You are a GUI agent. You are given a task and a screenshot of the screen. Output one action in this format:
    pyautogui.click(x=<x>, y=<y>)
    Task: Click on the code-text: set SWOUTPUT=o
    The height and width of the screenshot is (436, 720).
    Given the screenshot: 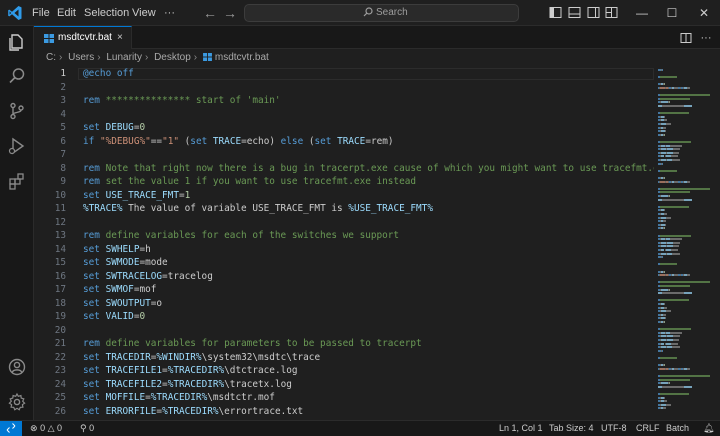 What is the action you would take?
    pyautogui.click(x=123, y=303)
    